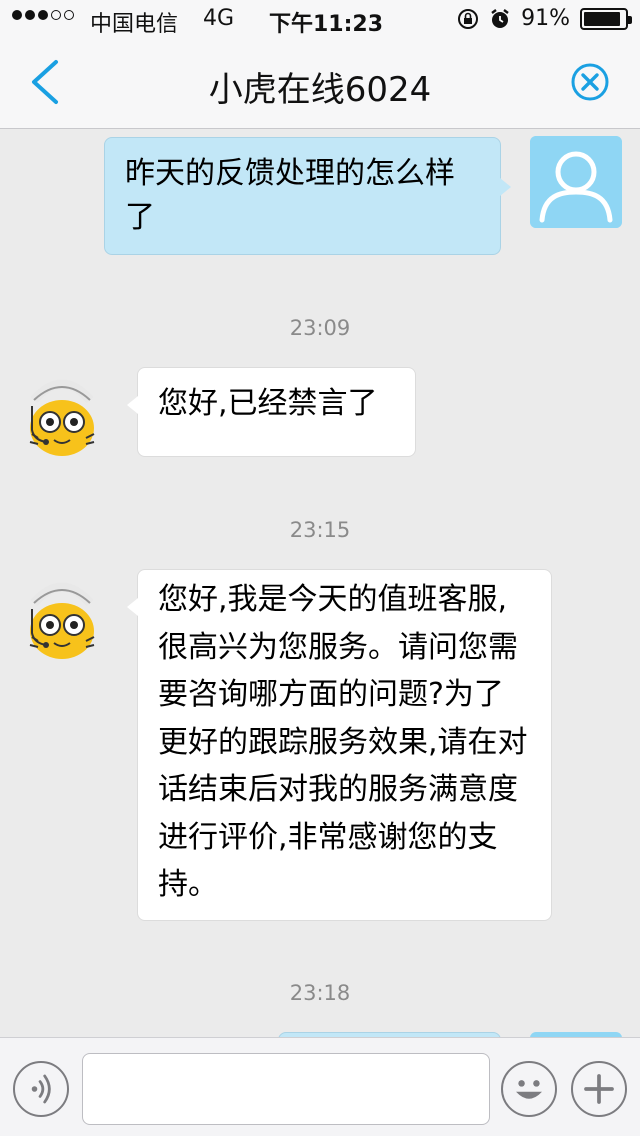 The image size is (640, 1136). I want to click on navigation-bar: 小虎在线6024, so click(320, 84).